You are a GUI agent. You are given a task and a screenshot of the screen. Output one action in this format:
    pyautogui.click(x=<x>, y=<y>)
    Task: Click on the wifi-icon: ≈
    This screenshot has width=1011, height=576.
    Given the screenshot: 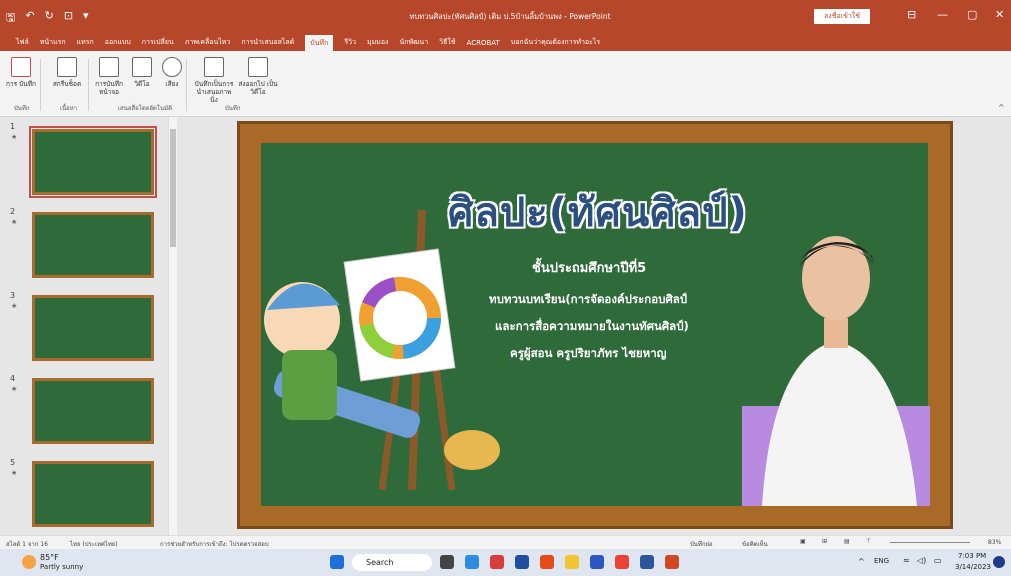 What is the action you would take?
    pyautogui.click(x=906, y=560)
    